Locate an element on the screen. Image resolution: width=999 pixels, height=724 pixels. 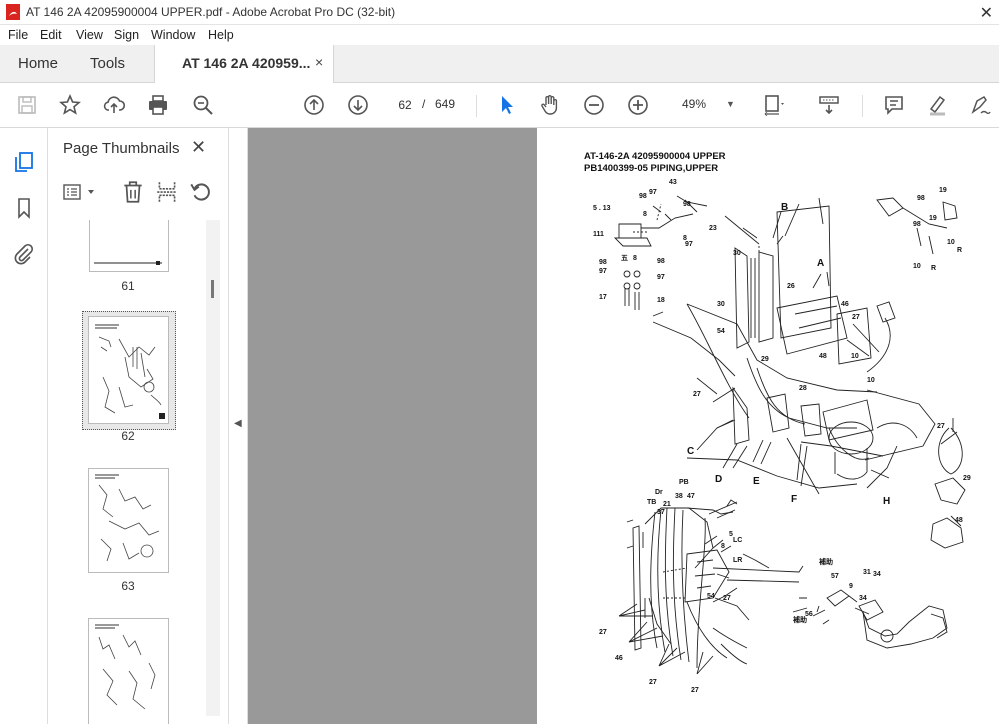
select-arrow-icon is located at coordinates (507, 105).